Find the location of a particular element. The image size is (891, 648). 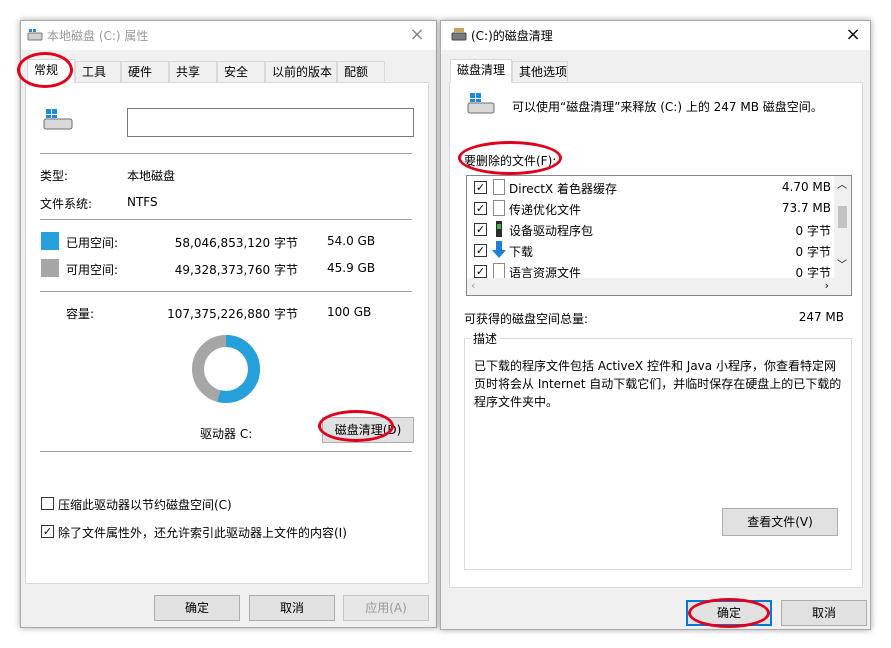

drive-letter-label: 驱动器 C: is located at coordinates (226, 434).